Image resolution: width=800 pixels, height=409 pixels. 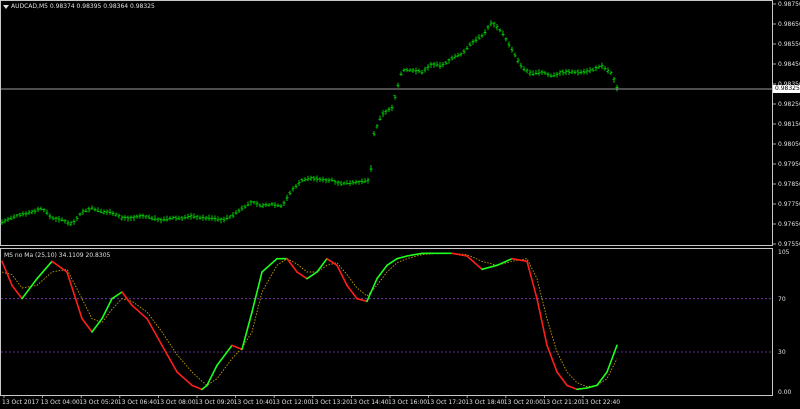 I want to click on price-tick-label: 0.97750, so click(x=789, y=204).